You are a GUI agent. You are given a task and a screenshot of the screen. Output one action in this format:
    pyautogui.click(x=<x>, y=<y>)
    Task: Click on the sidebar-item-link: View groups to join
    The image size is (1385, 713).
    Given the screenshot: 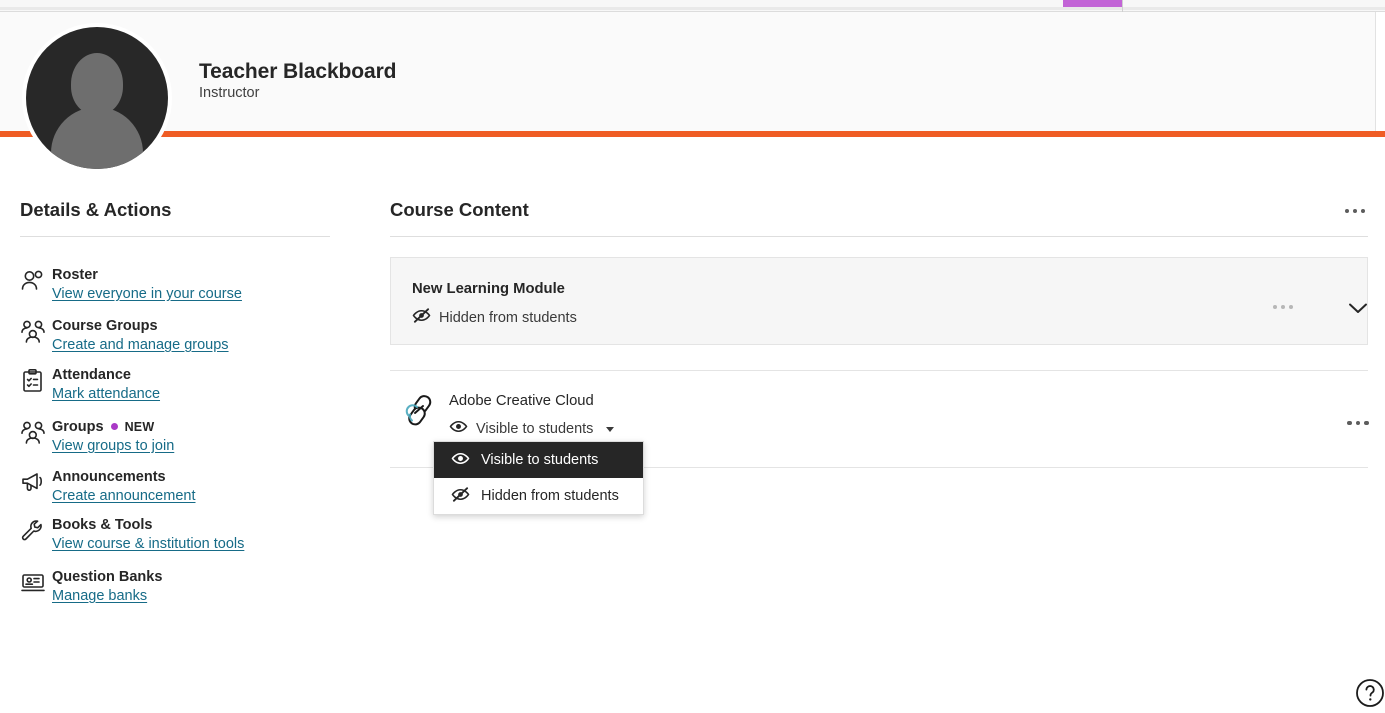 What is the action you would take?
    pyautogui.click(x=113, y=446)
    